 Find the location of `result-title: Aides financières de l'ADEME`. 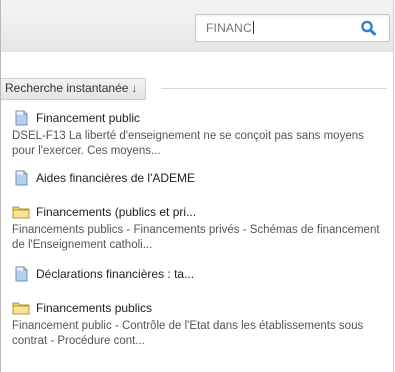

result-title: Aides financières de l'ADEME is located at coordinates (198, 178).